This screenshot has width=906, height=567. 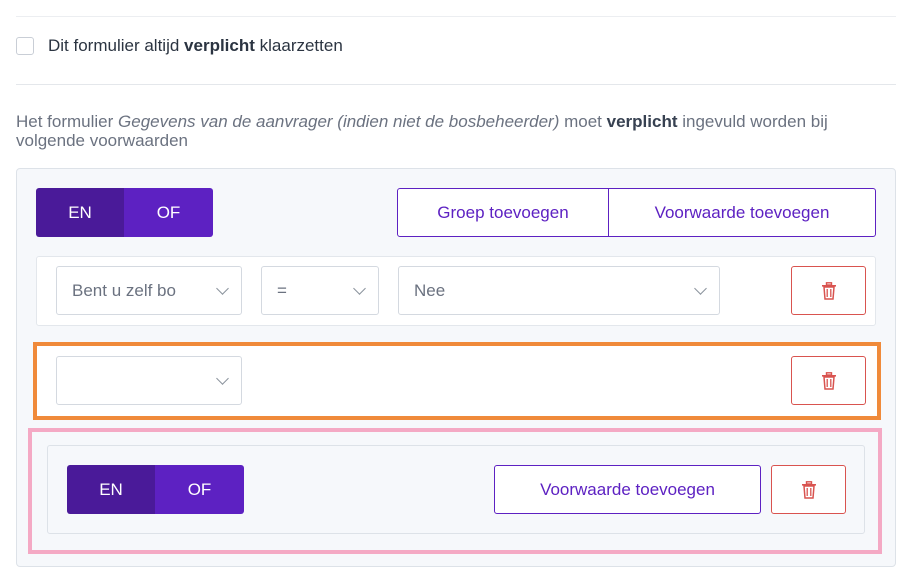 I want to click on add-condition-button: Voorwaarde toevoegen, so click(x=742, y=212).